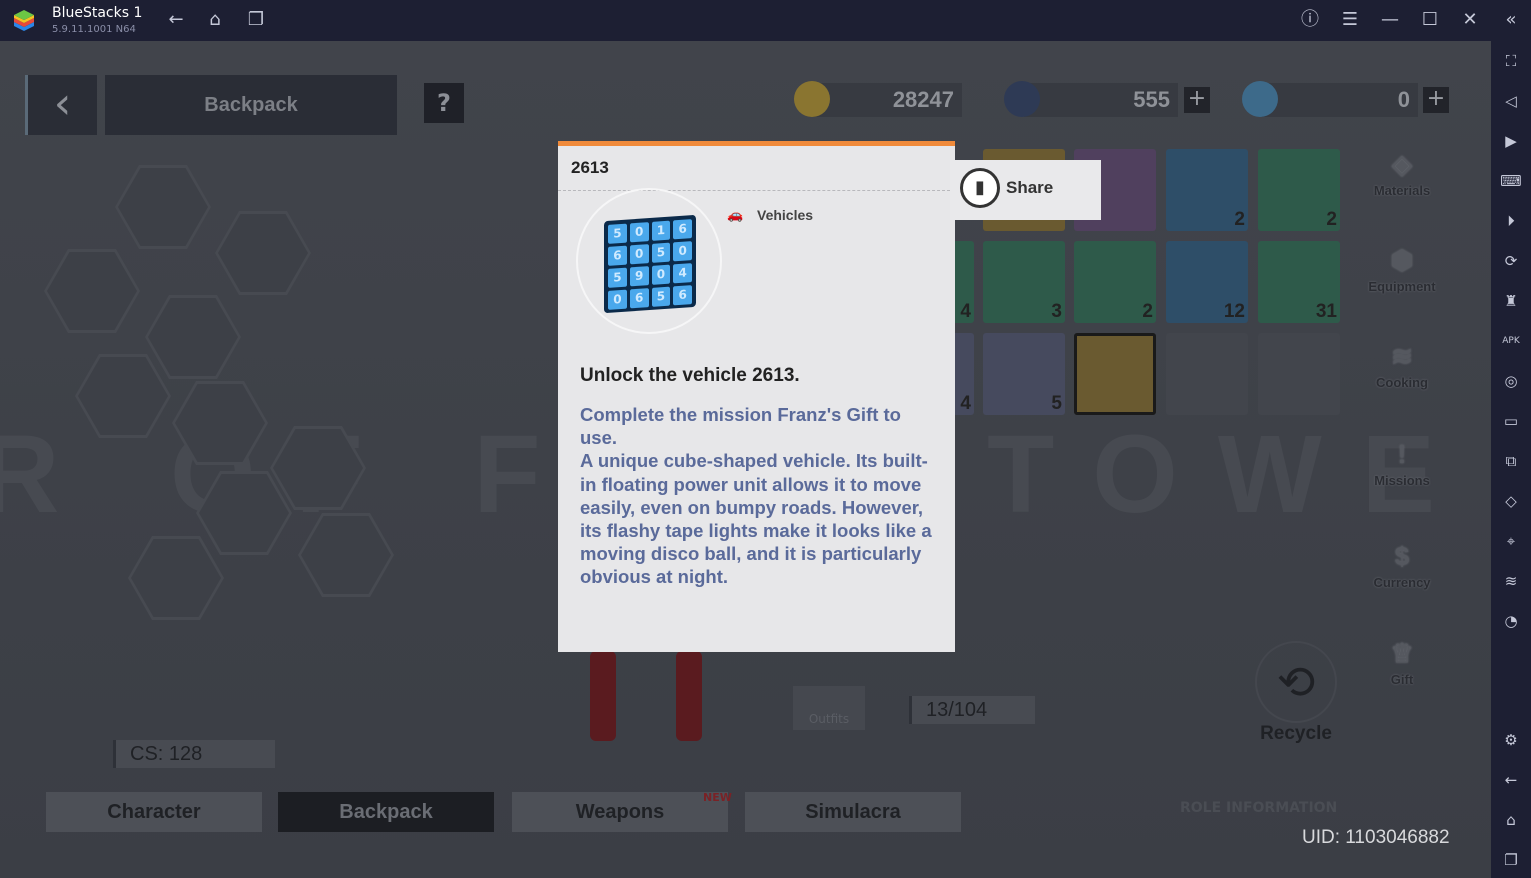  I want to click on vehicle-icon: 🚗, so click(735, 215).